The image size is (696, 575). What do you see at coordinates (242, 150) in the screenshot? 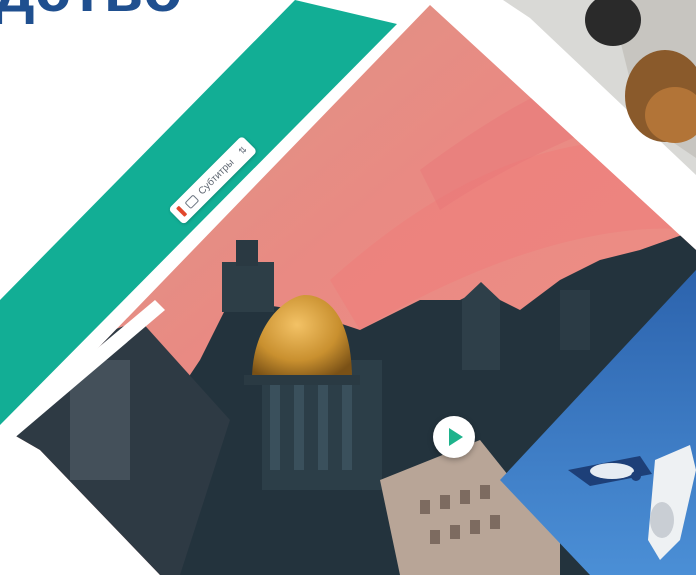
I see `chevron-updown-icon: ⇅` at bounding box center [242, 150].